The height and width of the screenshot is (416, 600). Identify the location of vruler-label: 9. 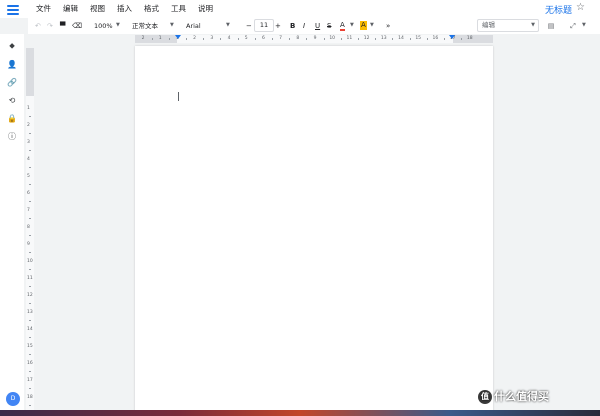
(28, 244).